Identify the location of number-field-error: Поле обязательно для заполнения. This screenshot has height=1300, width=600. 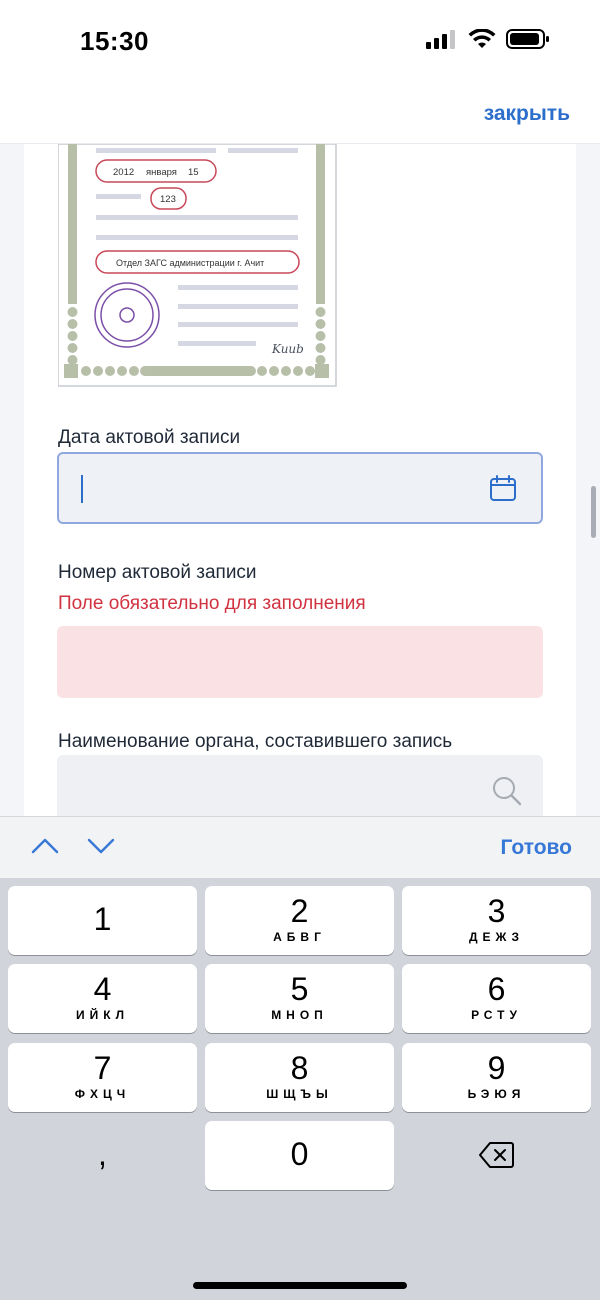
(212, 603).